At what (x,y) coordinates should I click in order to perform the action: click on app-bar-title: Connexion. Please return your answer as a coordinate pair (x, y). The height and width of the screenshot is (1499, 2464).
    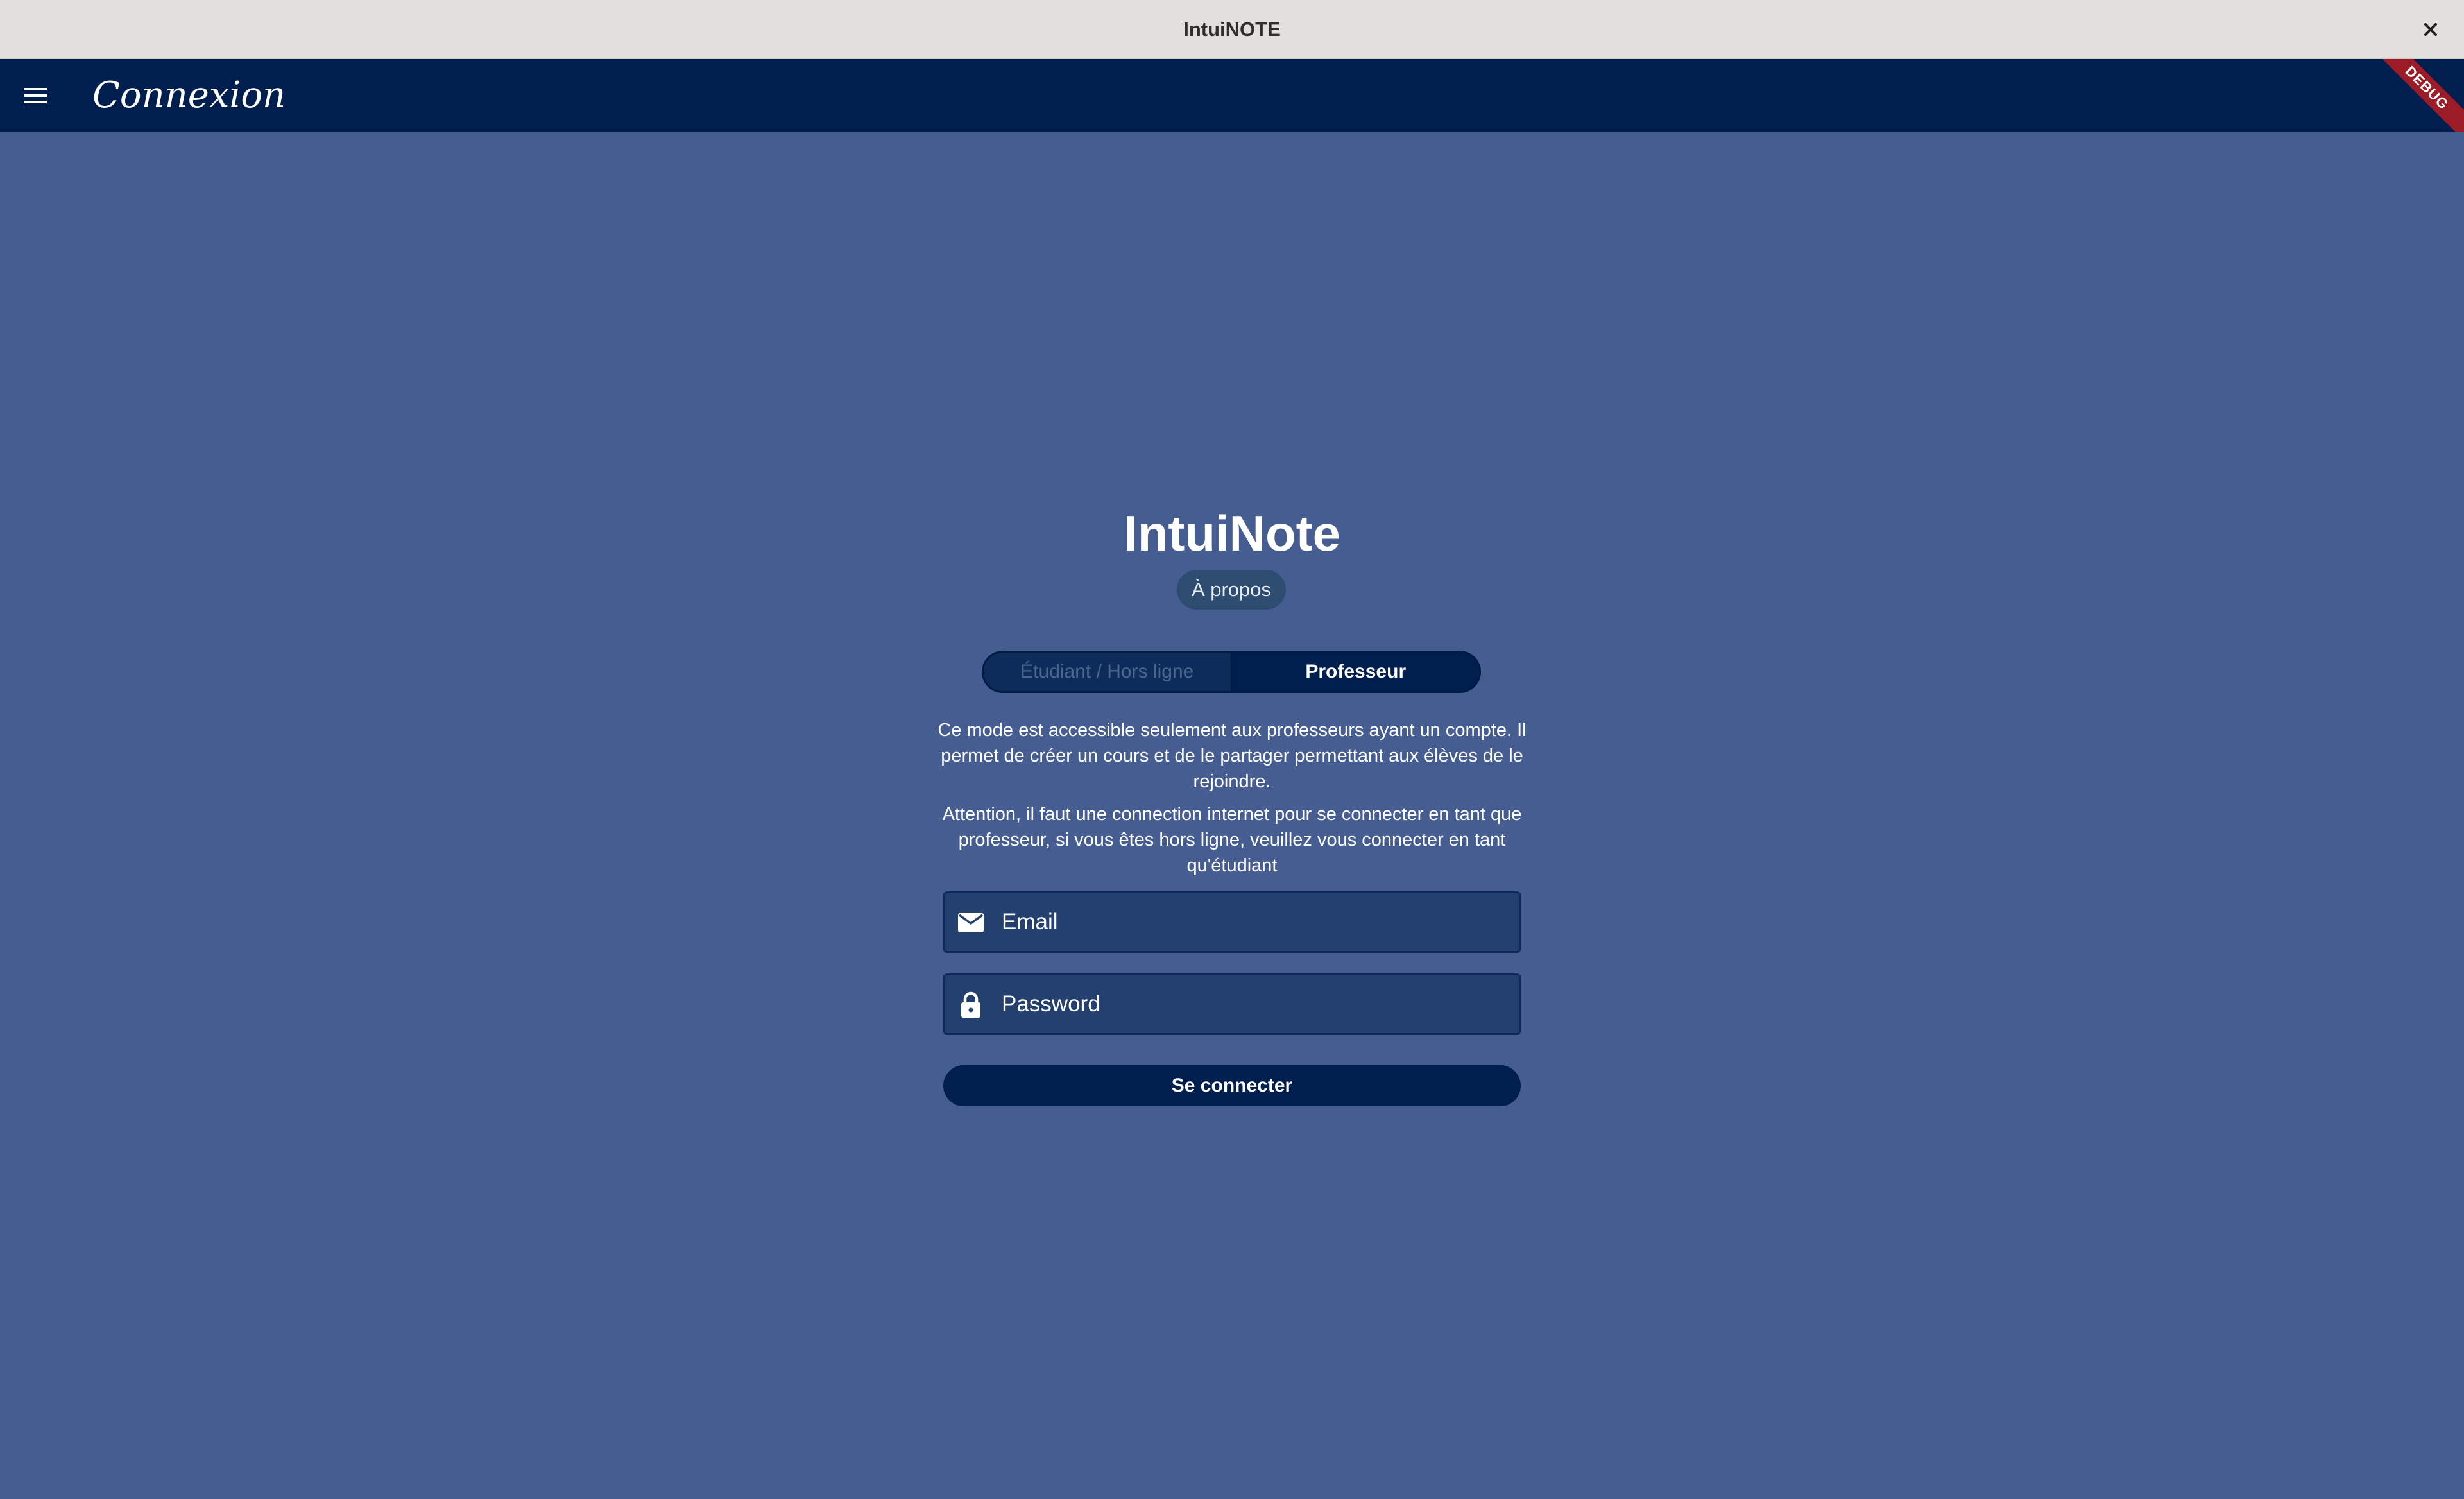
    Looking at the image, I should click on (189, 95).